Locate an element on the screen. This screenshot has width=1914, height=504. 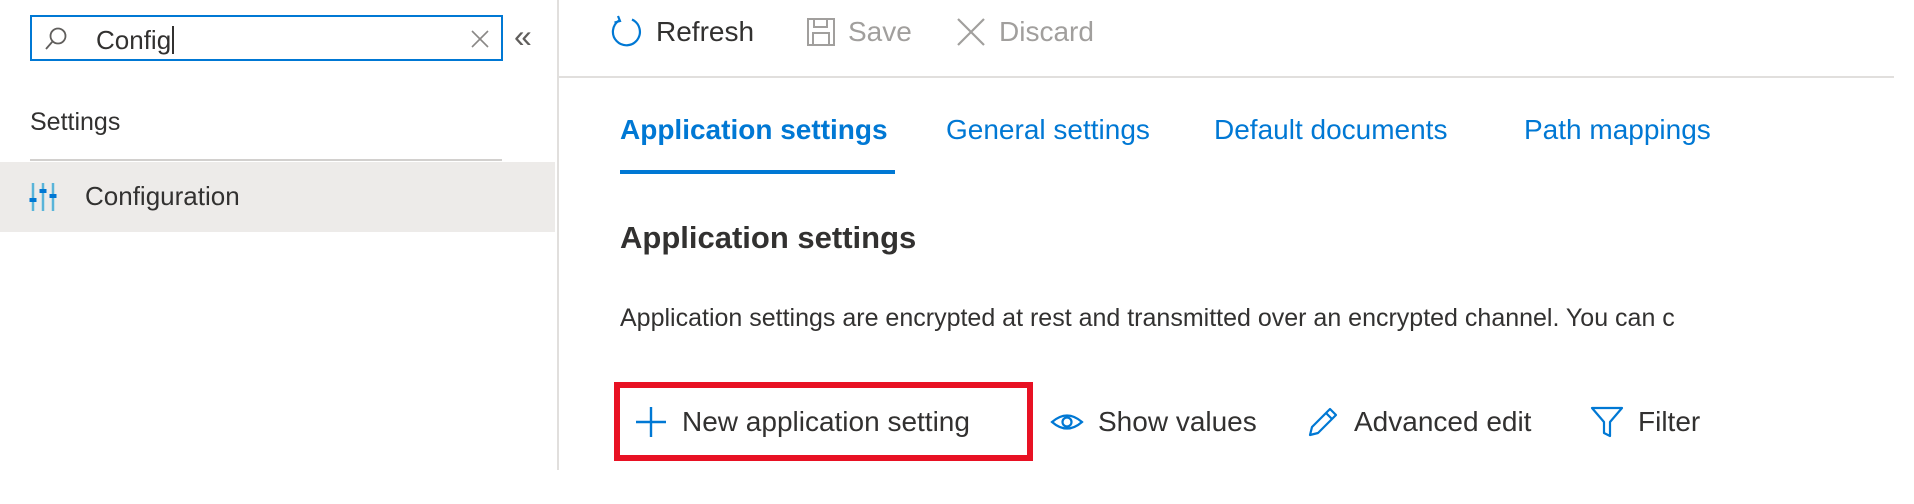
search-input: Config is located at coordinates (266, 38).